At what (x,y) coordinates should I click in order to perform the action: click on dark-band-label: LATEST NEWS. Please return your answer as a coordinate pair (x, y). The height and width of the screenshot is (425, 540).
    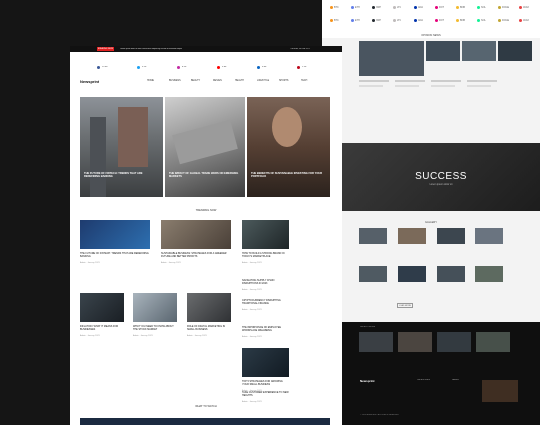
    Looking at the image, I should click on (368, 327).